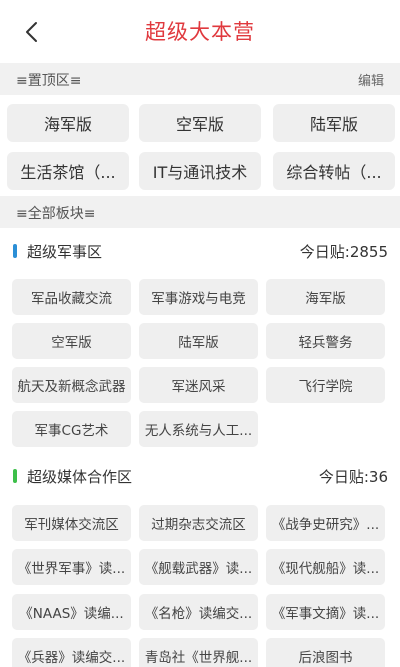 The height and width of the screenshot is (667, 400). What do you see at coordinates (71, 429) in the screenshot?
I see `board-tag: 军事CG艺术` at bounding box center [71, 429].